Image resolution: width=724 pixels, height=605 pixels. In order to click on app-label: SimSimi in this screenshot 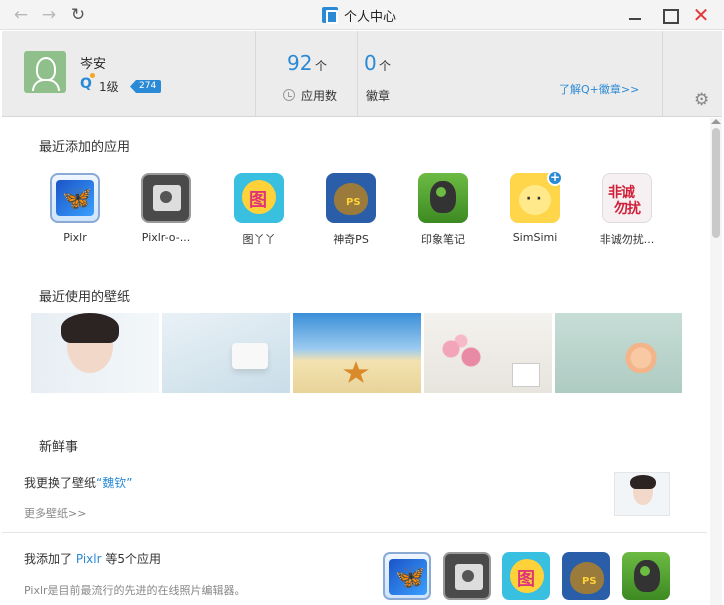, I will do `click(535, 237)`.